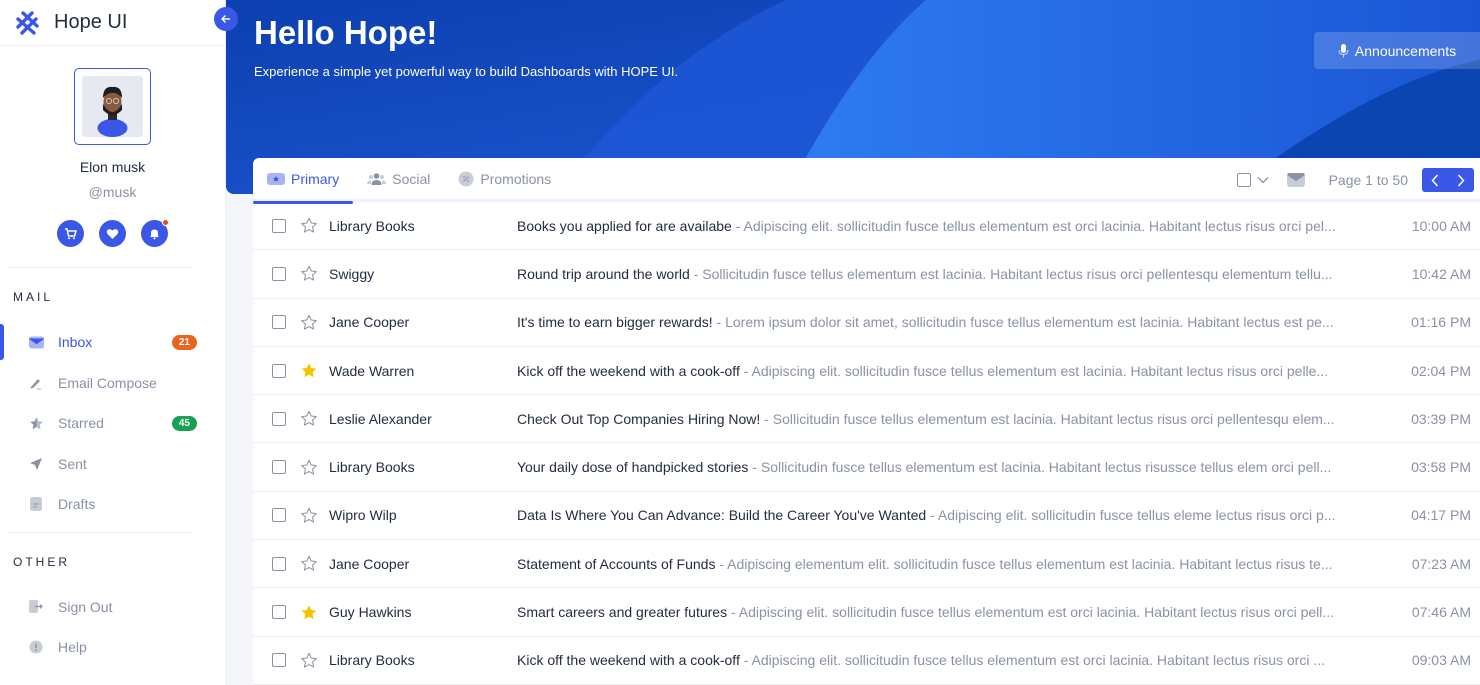 This screenshot has width=1480, height=685. I want to click on sidebar-item-sign-out: Sign Out, so click(112, 607).